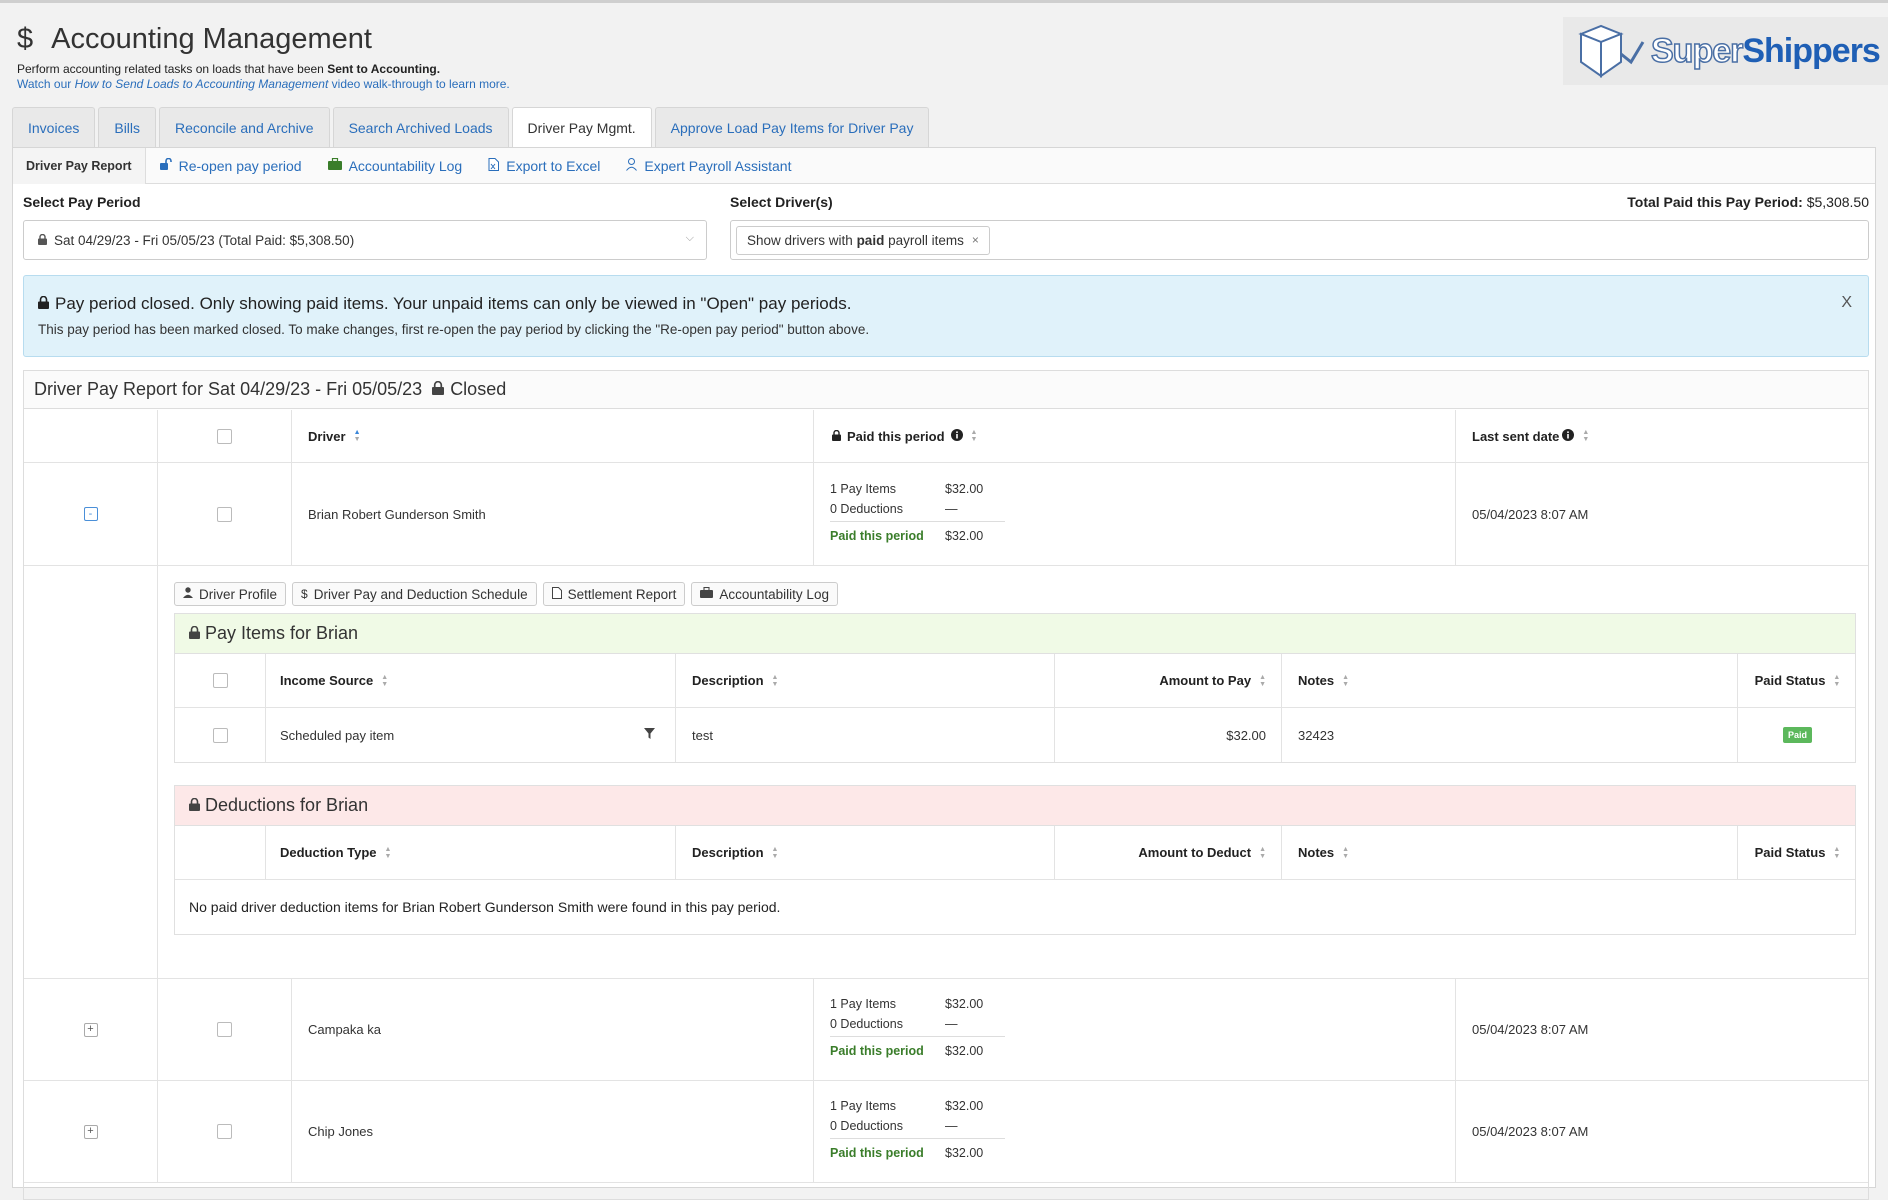  What do you see at coordinates (25, 39) in the screenshot?
I see `dollar-icon: $` at bounding box center [25, 39].